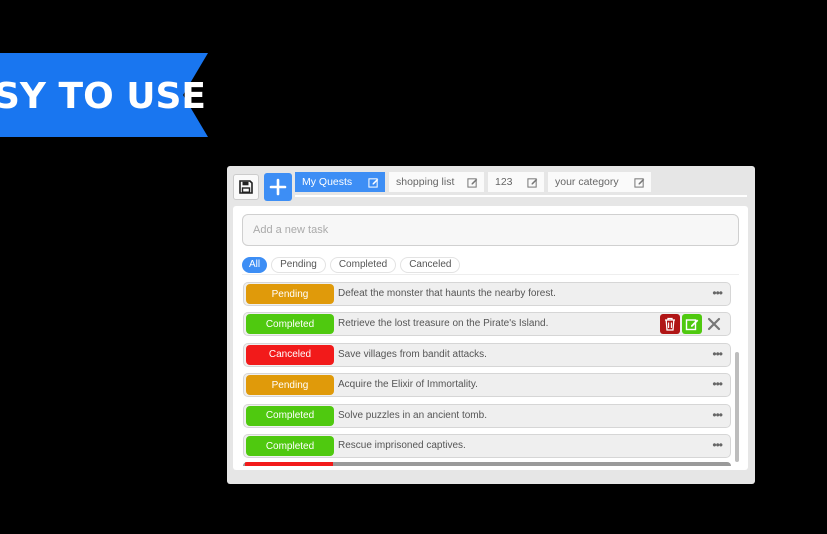 Image resolution: width=827 pixels, height=534 pixels. I want to click on task-actions, so click(692, 324).